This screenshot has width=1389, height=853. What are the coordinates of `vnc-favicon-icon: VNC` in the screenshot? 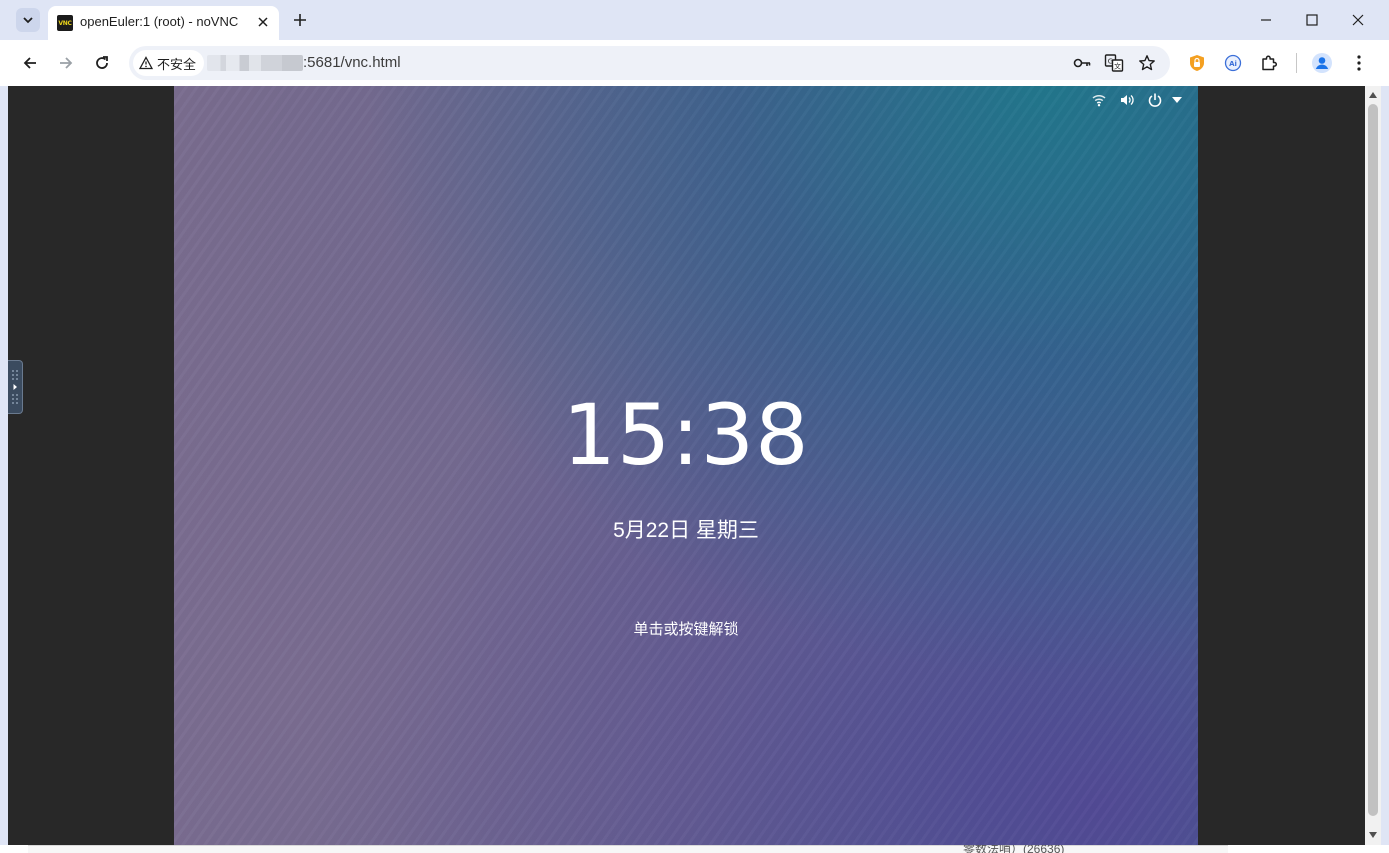 It's located at (65, 23).